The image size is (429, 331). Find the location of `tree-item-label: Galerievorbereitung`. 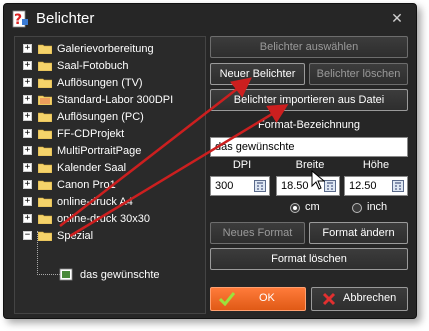

tree-item-label: Galerievorbereitung is located at coordinates (105, 49).